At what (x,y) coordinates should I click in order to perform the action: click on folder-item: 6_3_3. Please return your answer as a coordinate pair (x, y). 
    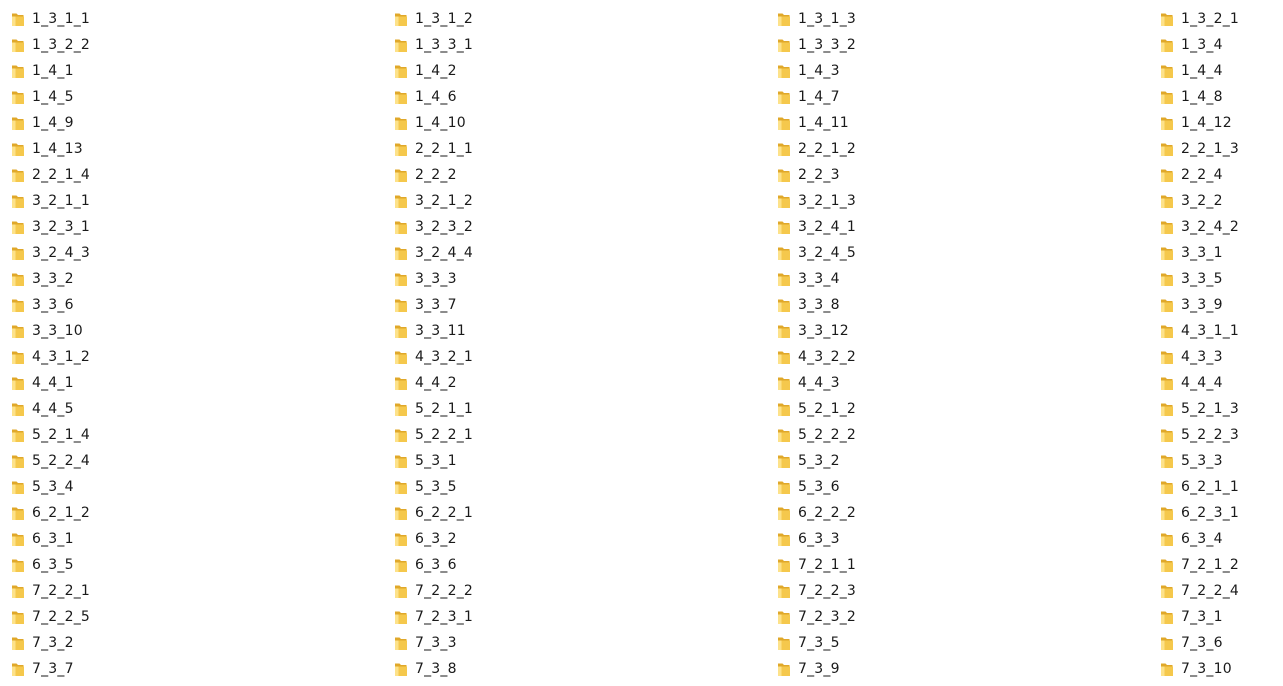
    Looking at the image, I should click on (964, 539).